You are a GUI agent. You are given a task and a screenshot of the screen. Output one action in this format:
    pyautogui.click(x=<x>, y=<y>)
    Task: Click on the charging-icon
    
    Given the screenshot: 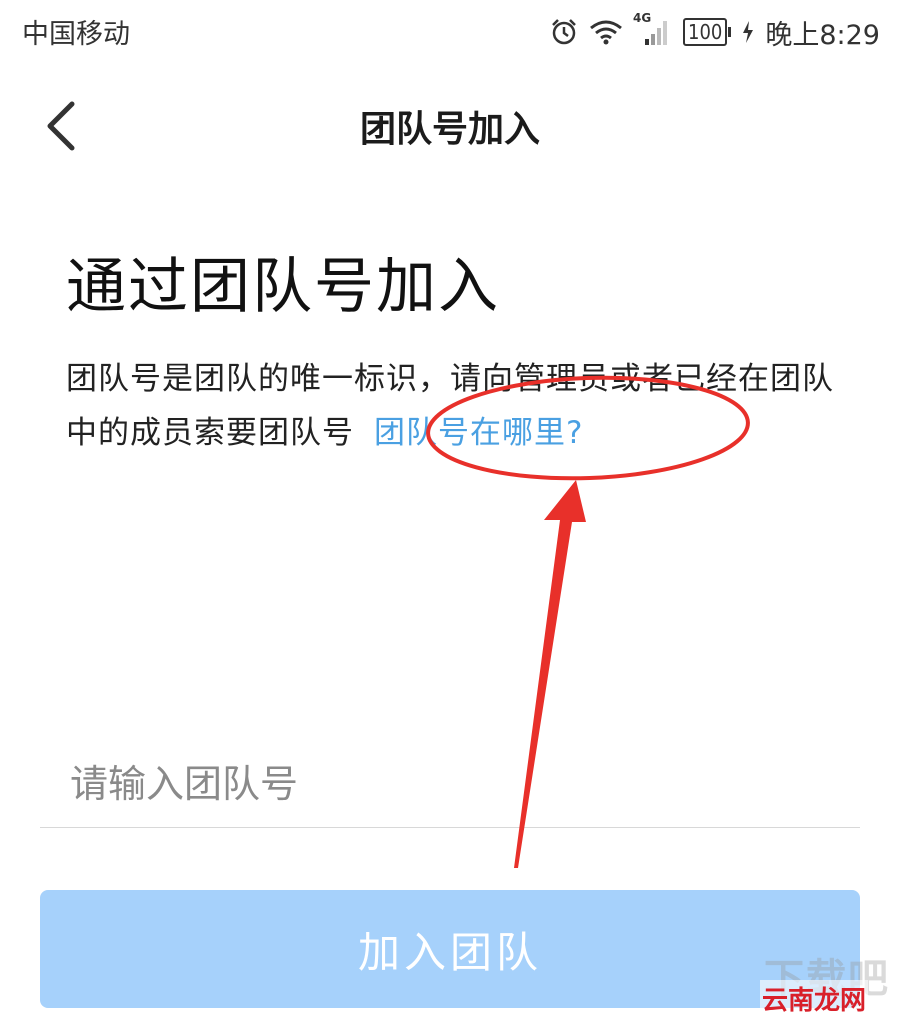 What is the action you would take?
    pyautogui.click(x=748, y=32)
    